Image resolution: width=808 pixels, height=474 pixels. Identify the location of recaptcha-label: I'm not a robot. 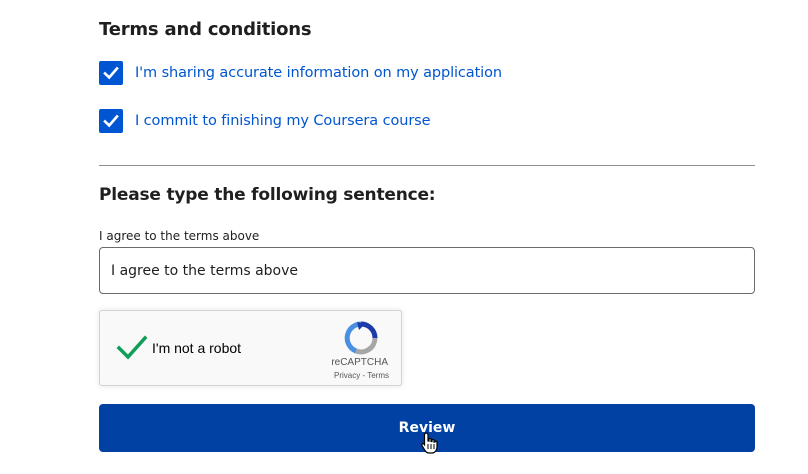
(197, 348).